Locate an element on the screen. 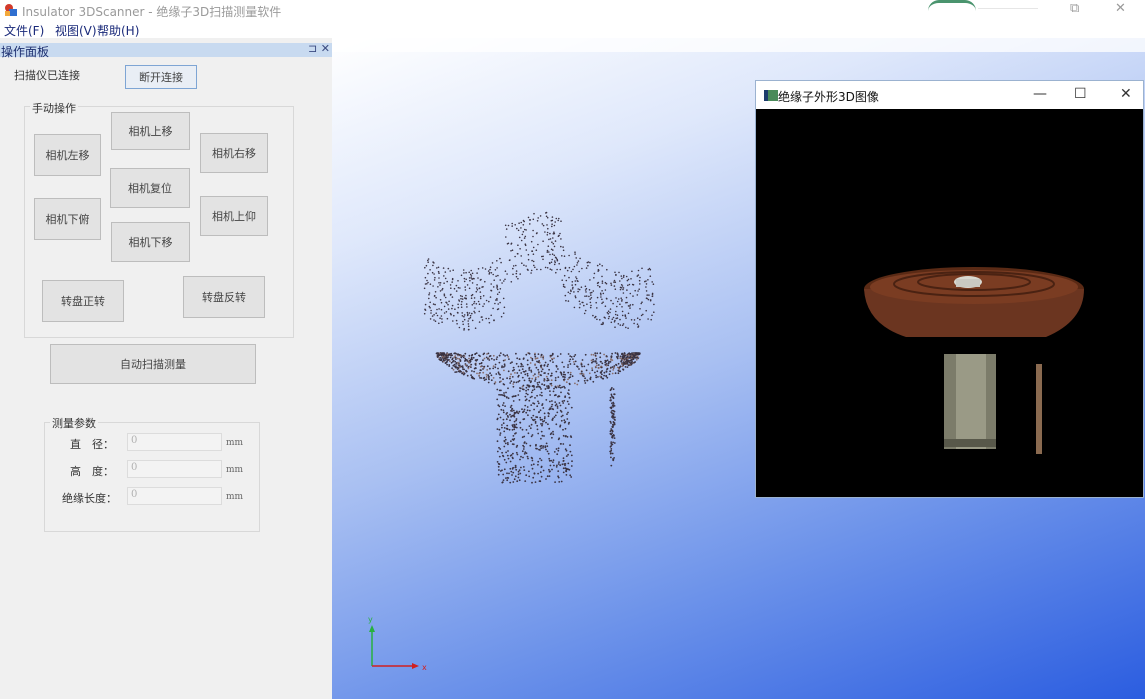 The image size is (1145, 699). app-icon is located at coordinates (11, 10).